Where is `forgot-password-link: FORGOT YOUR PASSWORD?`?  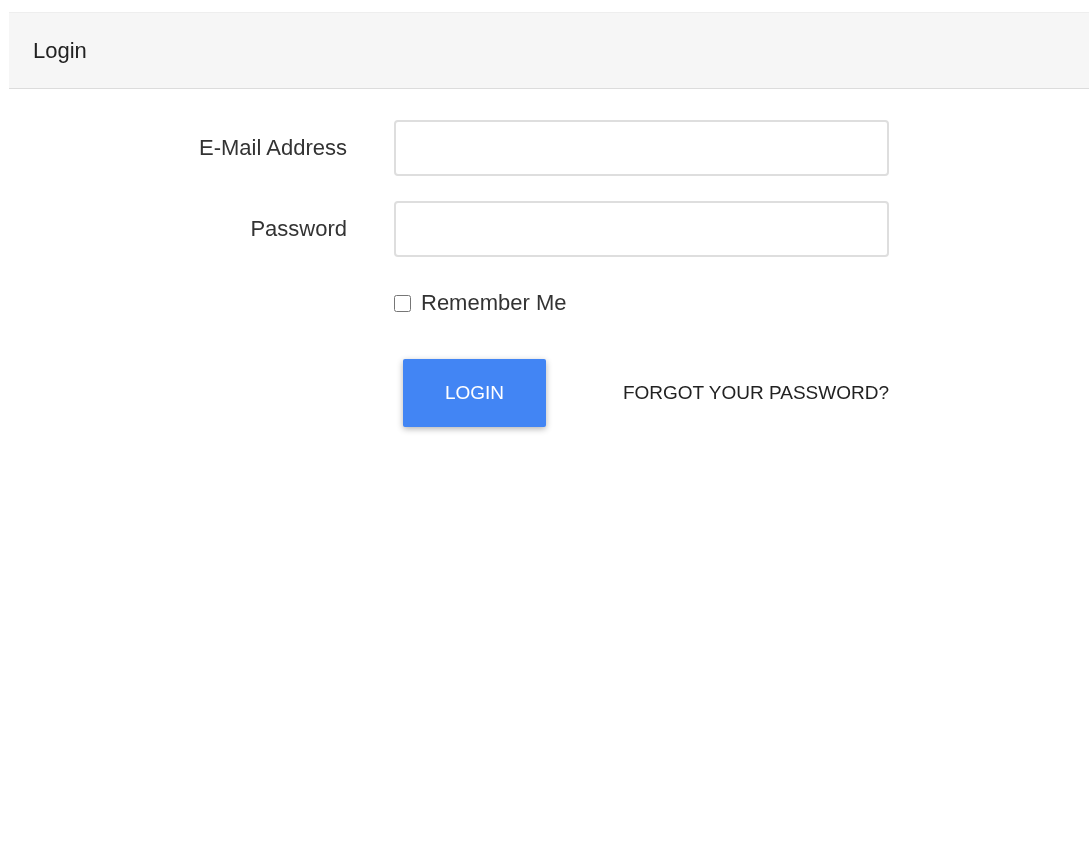 forgot-password-link: FORGOT YOUR PASSWORD? is located at coordinates (755, 393).